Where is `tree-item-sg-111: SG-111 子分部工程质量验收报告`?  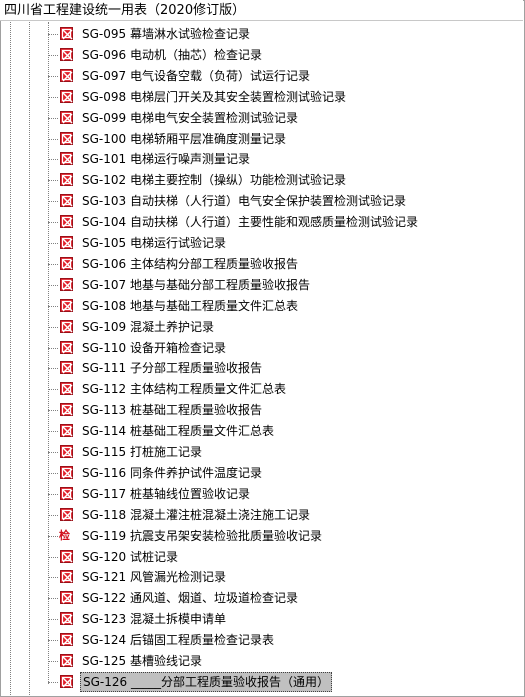
tree-item-sg-111: SG-111 子分部工程质量验收报告 is located at coordinates (261, 368).